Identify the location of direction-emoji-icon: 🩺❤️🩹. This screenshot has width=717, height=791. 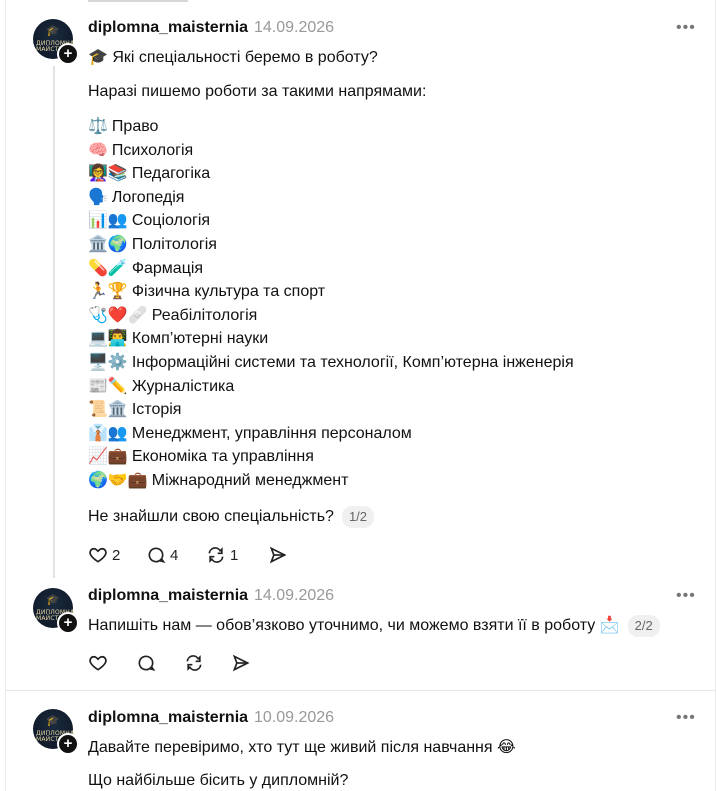
(118, 314).